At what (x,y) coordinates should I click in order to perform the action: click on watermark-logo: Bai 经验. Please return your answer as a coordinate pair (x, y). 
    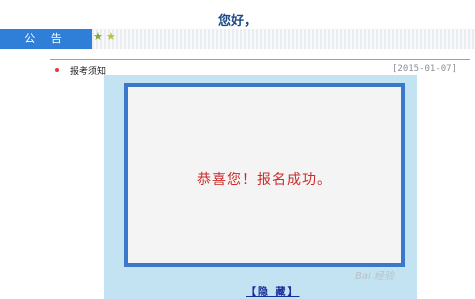
    Looking at the image, I should click on (374, 276).